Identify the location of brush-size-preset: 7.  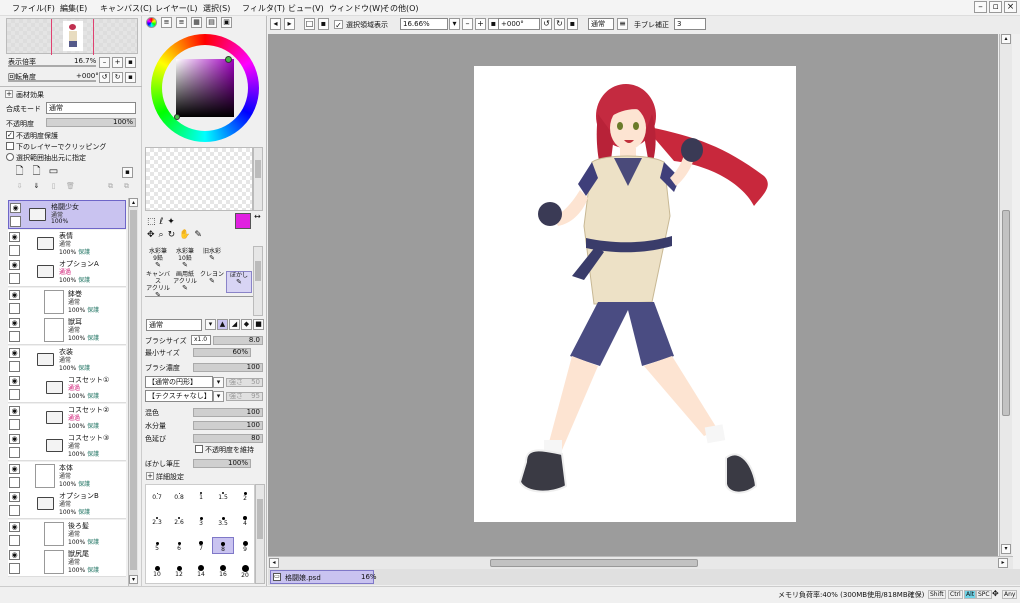
(201, 545).